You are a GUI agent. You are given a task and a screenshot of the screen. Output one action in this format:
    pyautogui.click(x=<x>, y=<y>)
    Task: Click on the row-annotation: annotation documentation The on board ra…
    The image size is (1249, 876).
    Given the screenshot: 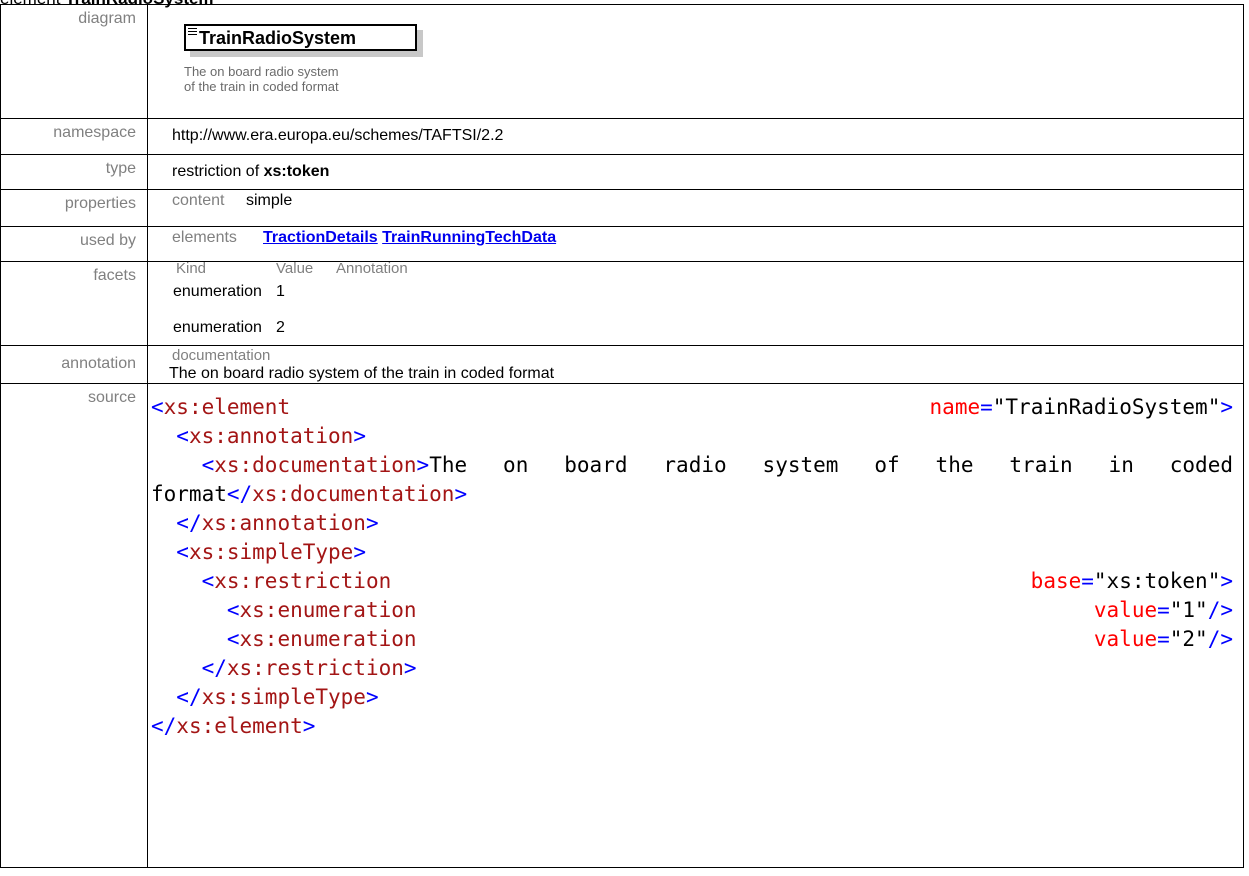 What is the action you would take?
    pyautogui.click(x=622, y=364)
    